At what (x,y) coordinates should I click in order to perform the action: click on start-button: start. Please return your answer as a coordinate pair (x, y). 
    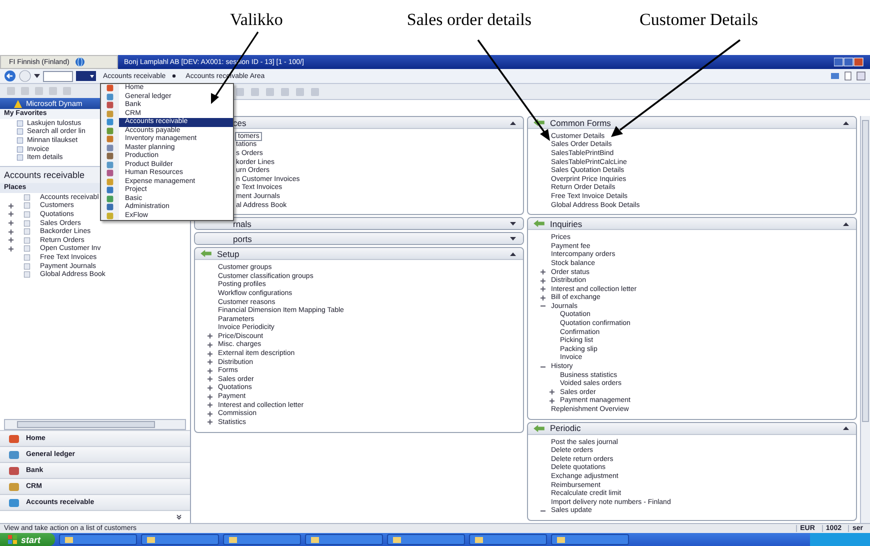
    Looking at the image, I should click on (27, 539).